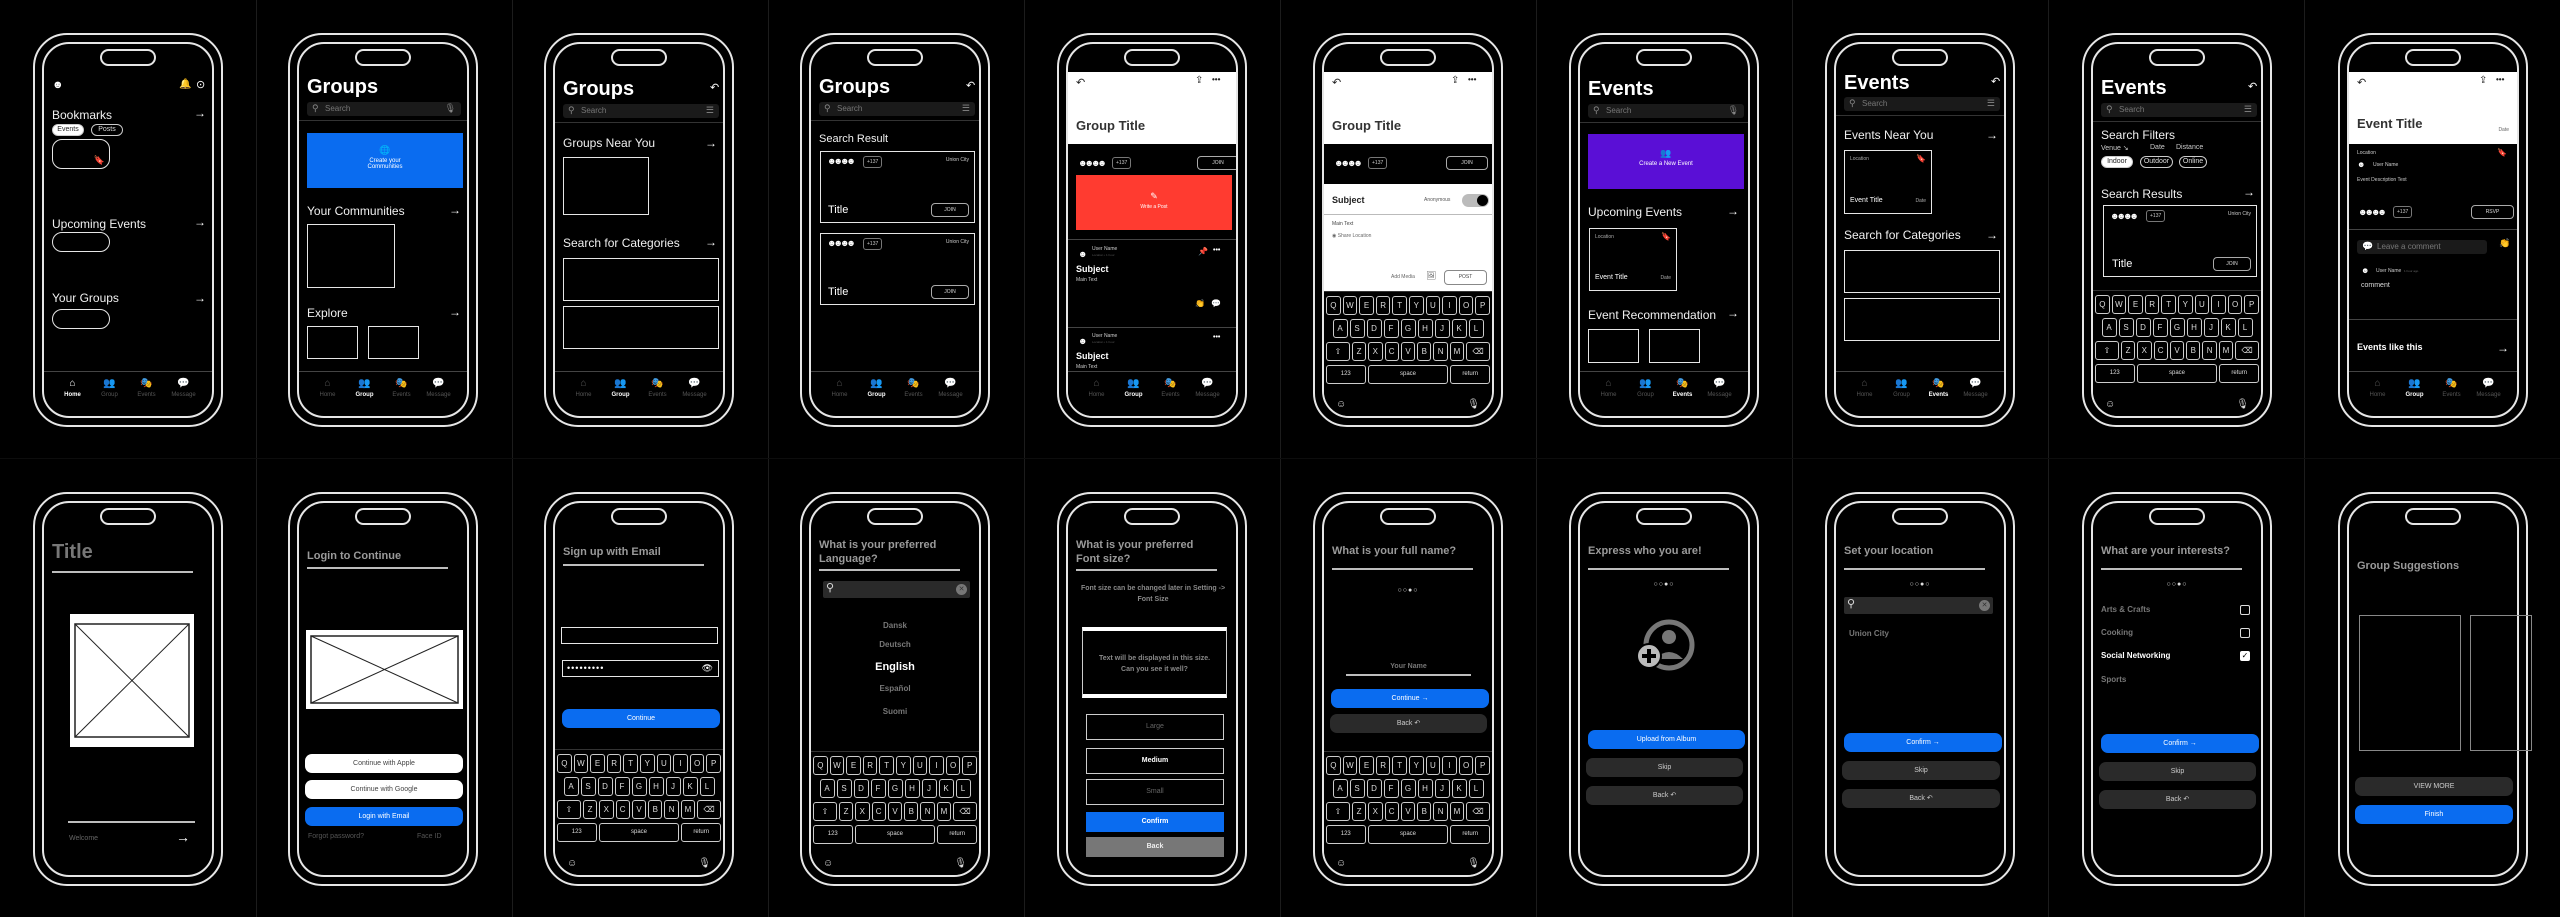 The image size is (2560, 917). Describe the element at coordinates (1348, 200) in the screenshot. I see `subject-input: Subject` at that location.